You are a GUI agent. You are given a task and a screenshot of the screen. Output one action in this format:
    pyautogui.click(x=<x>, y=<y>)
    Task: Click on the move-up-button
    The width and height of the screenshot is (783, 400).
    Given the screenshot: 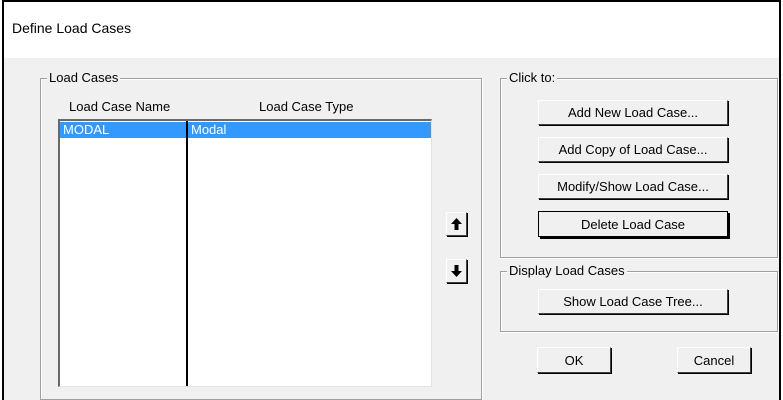 What is the action you would take?
    pyautogui.click(x=456, y=224)
    